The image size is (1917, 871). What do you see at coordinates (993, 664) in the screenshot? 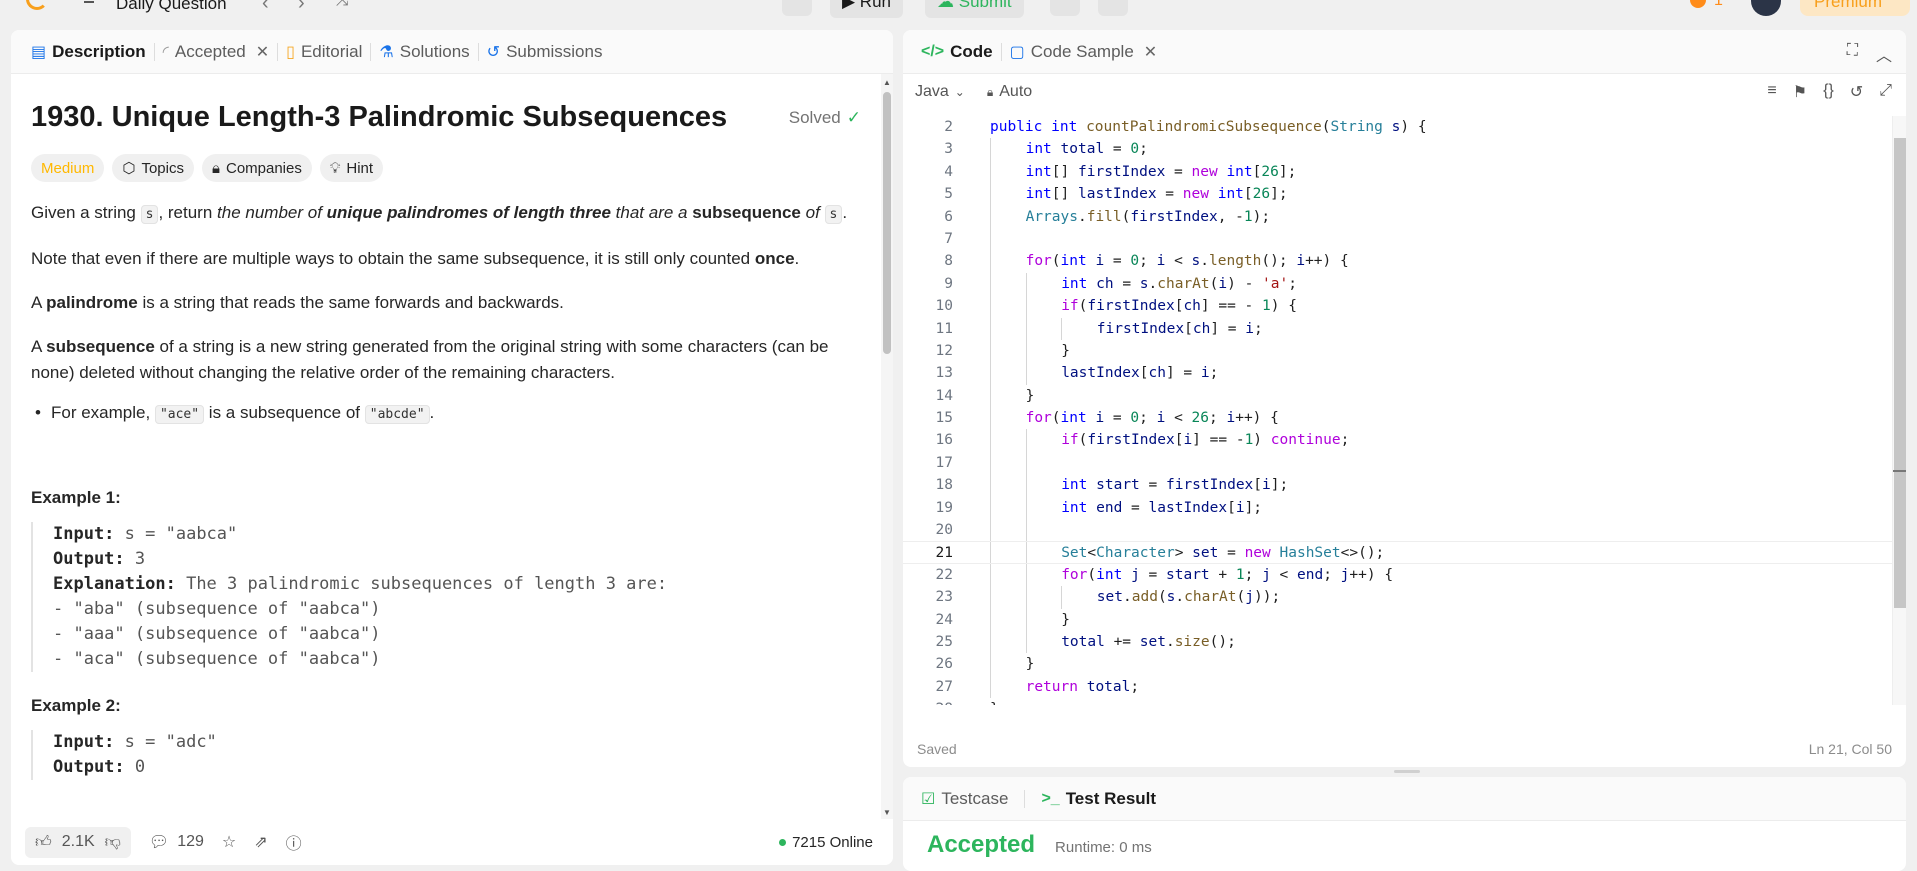
I see `code-text: }` at bounding box center [993, 664].